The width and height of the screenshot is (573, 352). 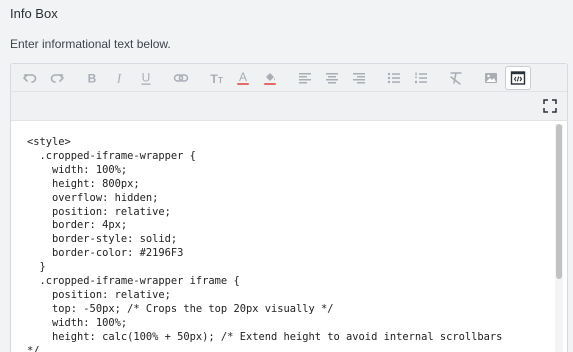 I want to click on highlight-color-button, so click(x=270, y=78).